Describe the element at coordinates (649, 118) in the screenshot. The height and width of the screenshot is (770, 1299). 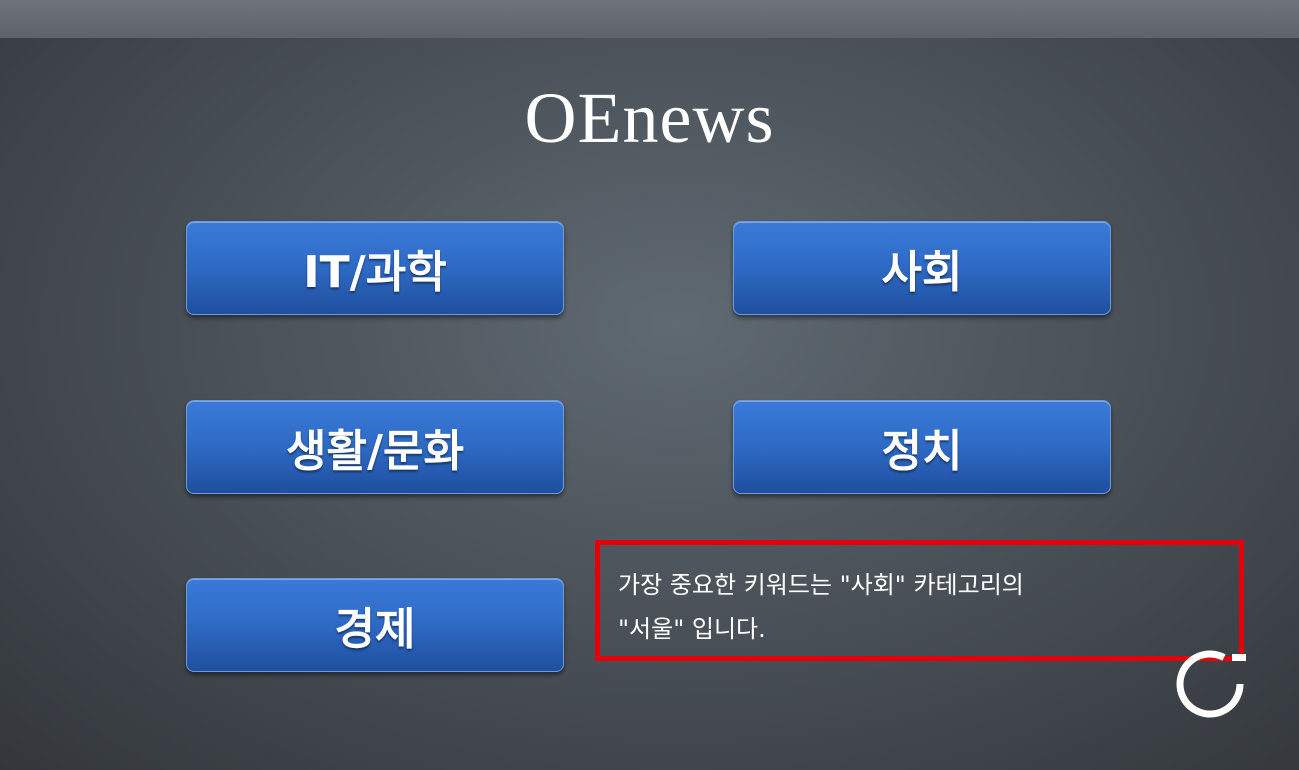
I see `app-title: OEnews` at that location.